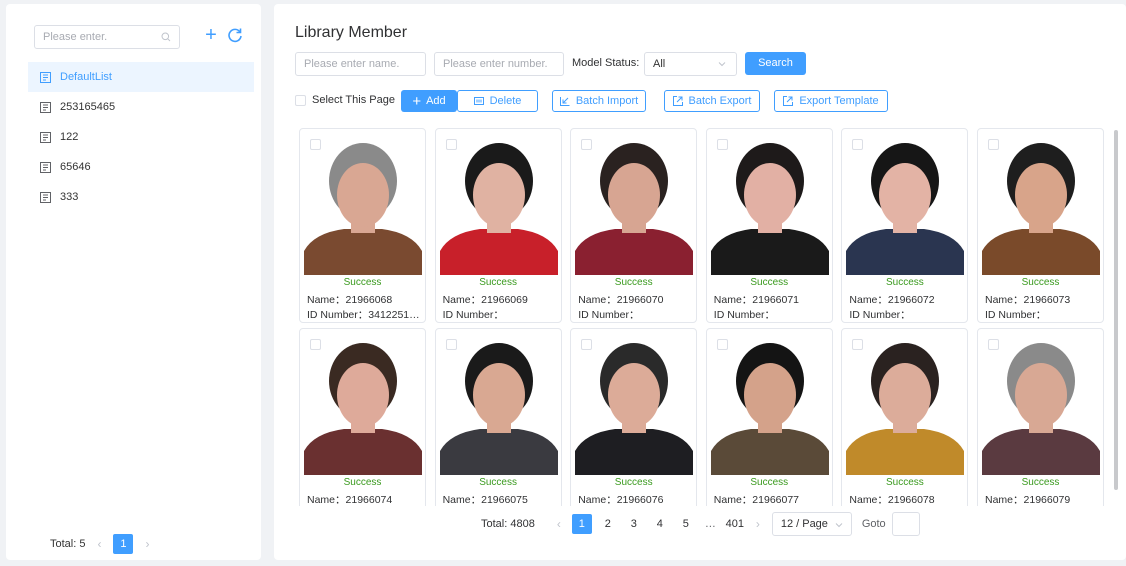  I want to click on member-card: Success Name：21966076, so click(634, 417).